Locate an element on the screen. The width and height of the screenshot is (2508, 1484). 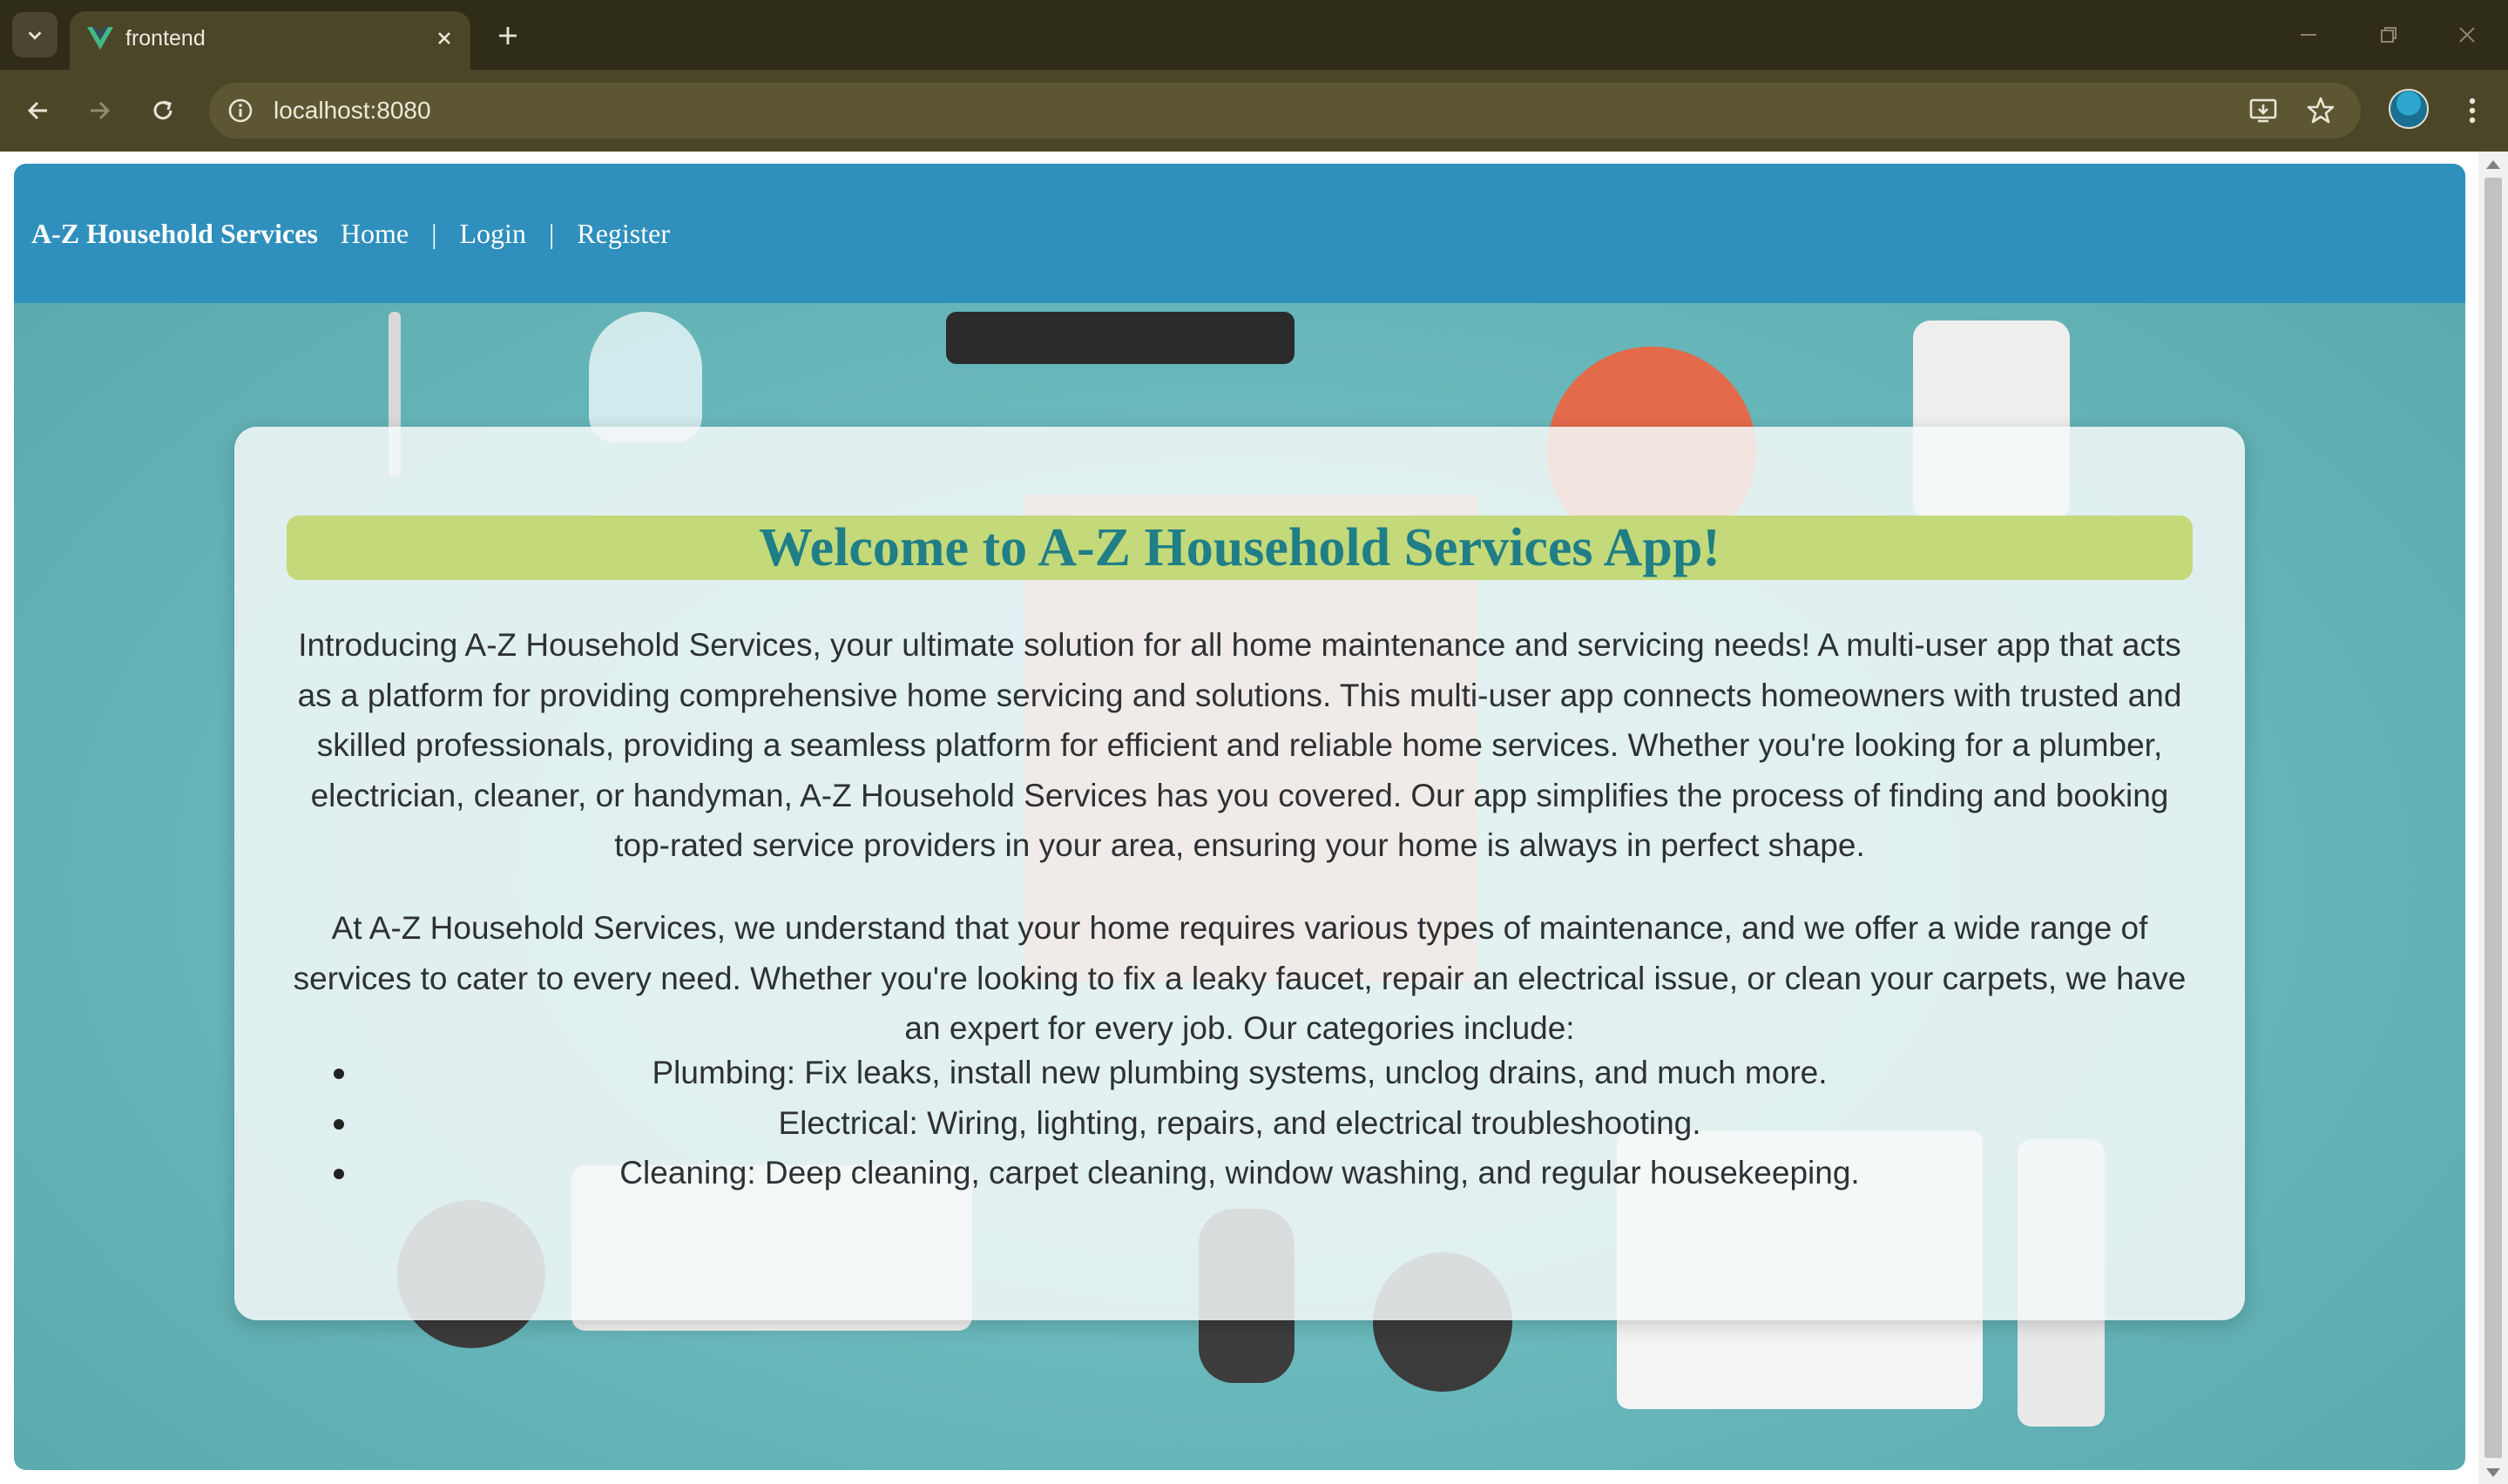
back-button is located at coordinates (38, 110).